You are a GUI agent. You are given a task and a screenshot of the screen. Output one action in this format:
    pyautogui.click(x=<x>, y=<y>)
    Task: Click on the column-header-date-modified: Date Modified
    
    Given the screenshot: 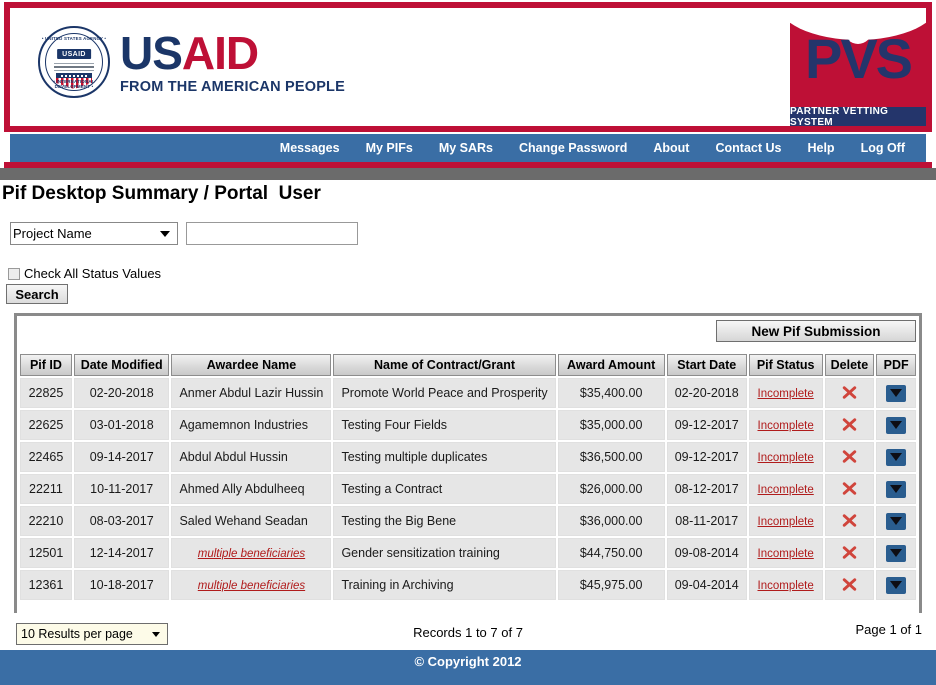 What is the action you would take?
    pyautogui.click(x=121, y=365)
    